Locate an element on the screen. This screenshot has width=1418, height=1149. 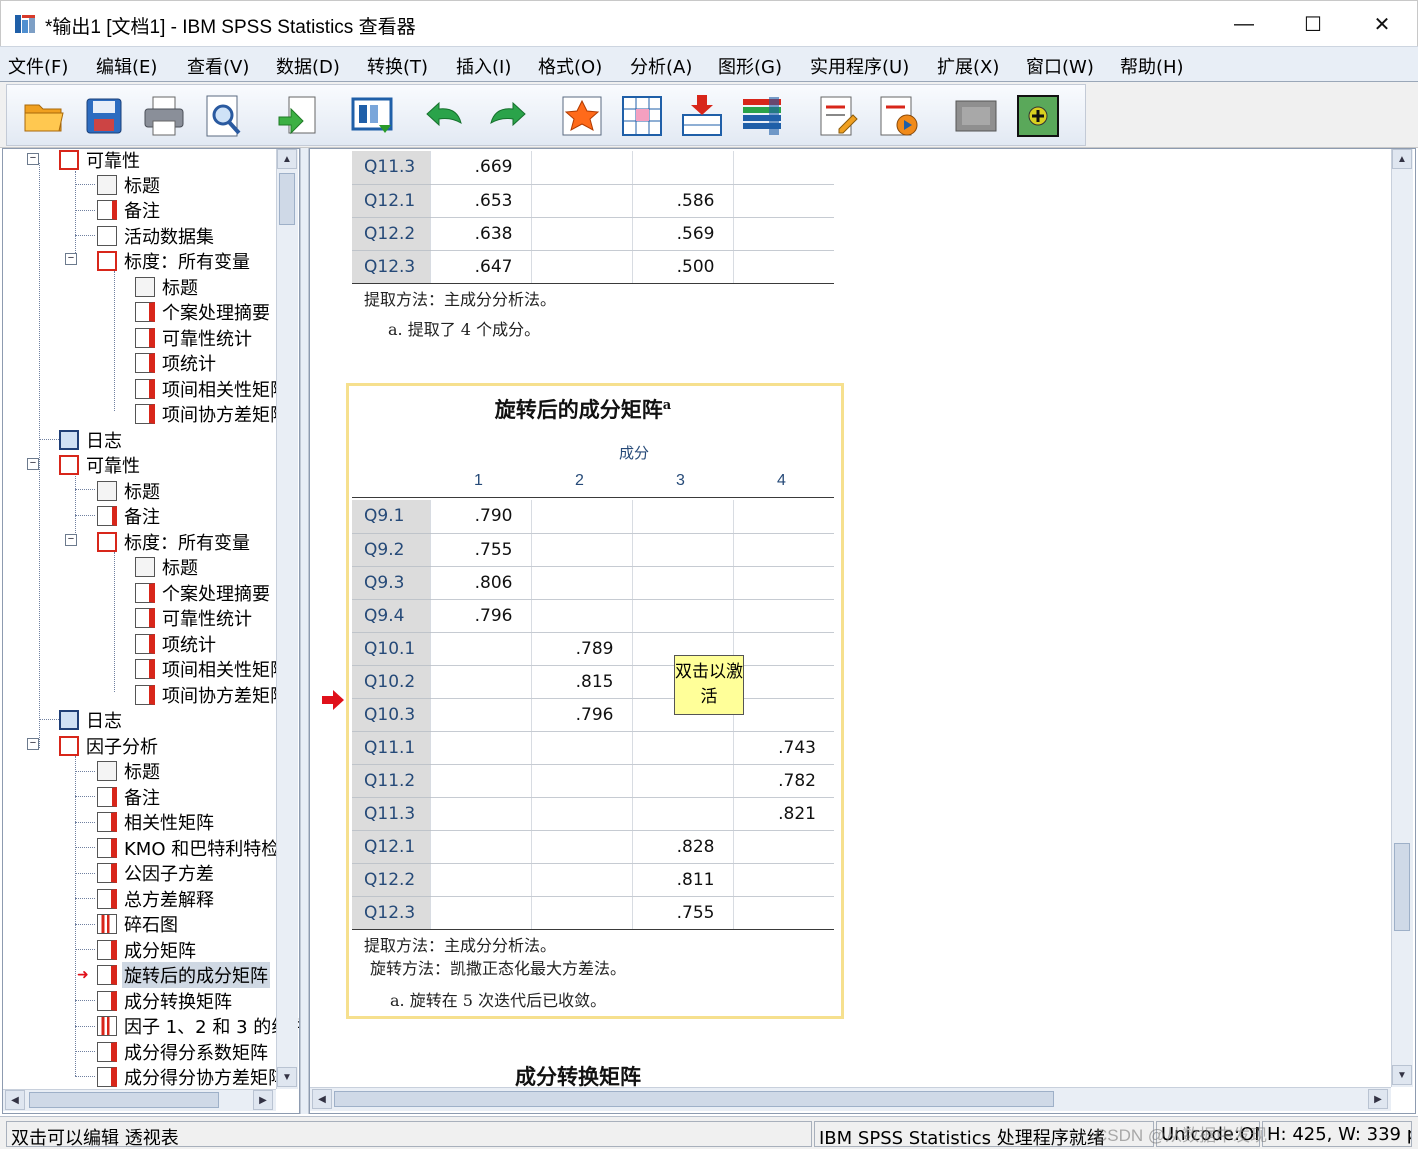
minimize-button: — is located at coordinates (1244, 24).